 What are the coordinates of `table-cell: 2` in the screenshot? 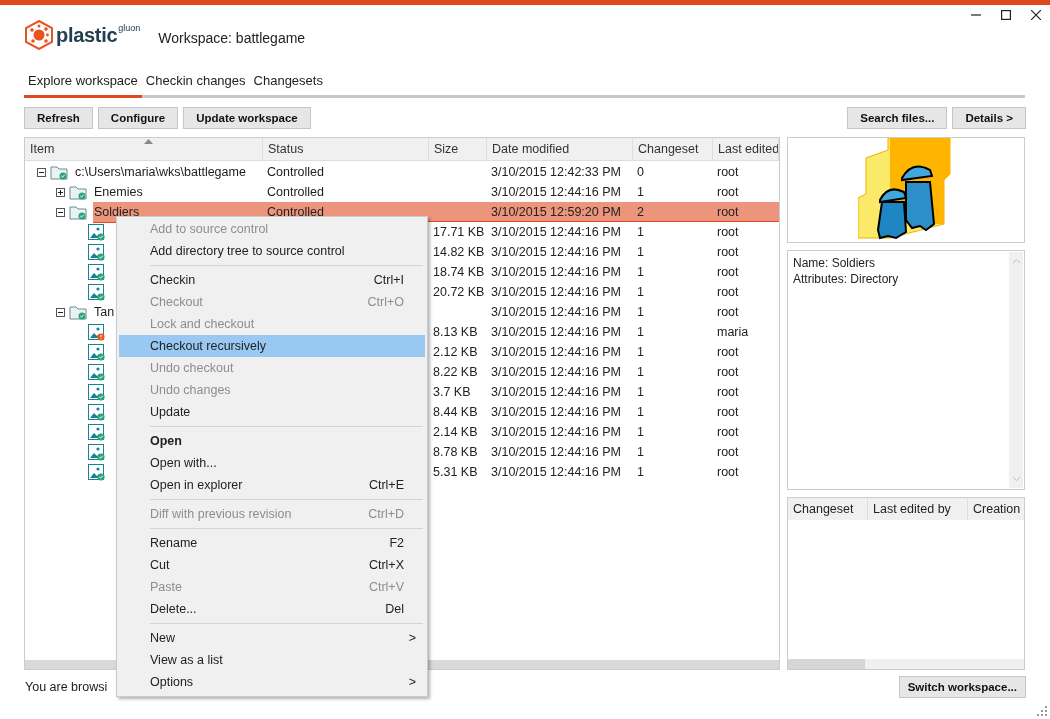 It's located at (673, 212).